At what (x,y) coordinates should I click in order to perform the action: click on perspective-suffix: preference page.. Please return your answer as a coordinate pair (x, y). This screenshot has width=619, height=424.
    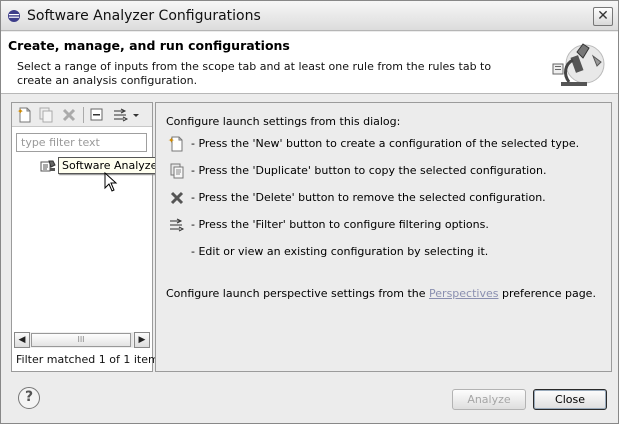
    Looking at the image, I should click on (547, 293).